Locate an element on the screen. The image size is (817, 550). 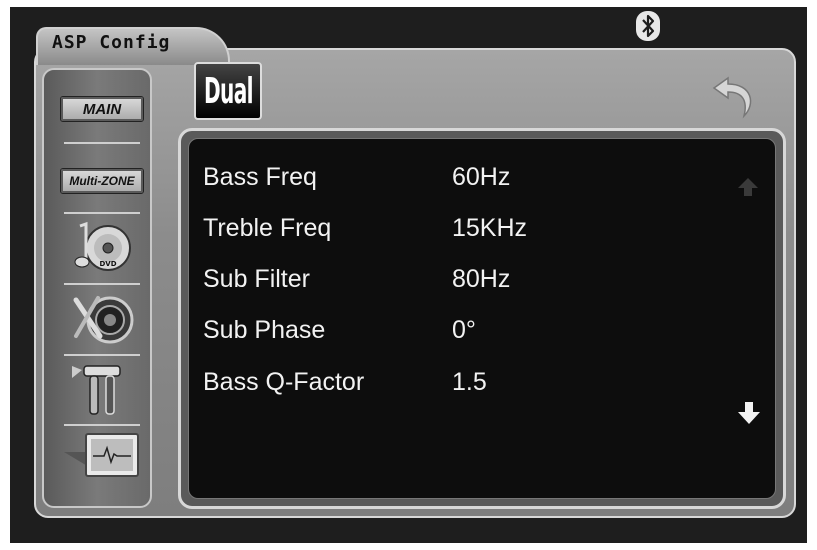
asp-monitor-icon is located at coordinates (102, 462).